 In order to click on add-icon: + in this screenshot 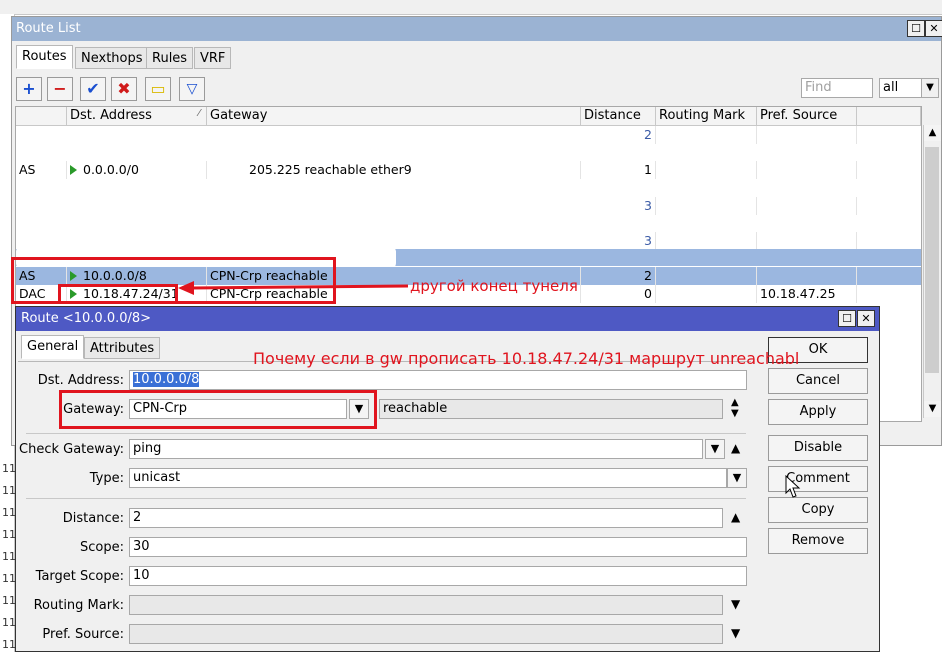, I will do `click(29, 89)`.